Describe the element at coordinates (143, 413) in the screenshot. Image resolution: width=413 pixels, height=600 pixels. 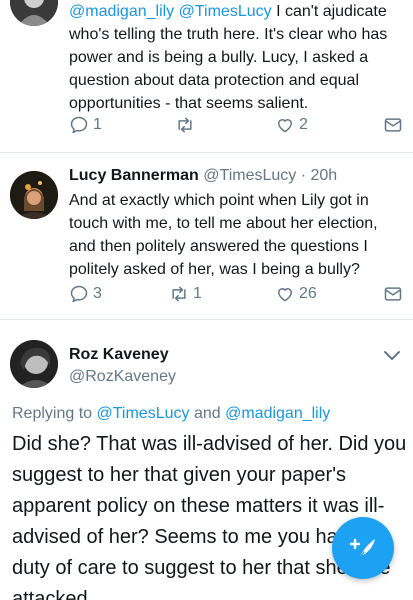
I see `replying-user-link: @TimesLucy` at that location.